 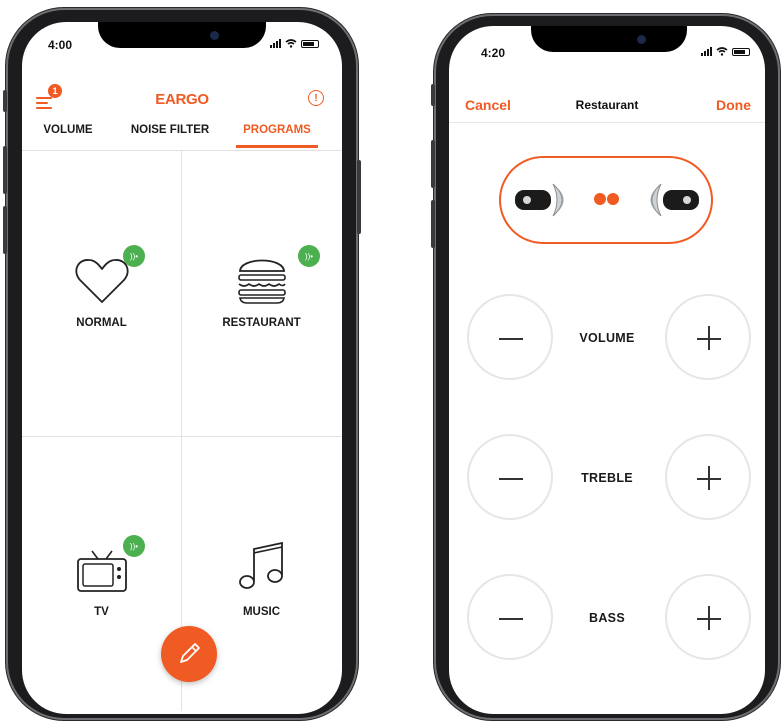 I want to click on bass-control: BASS, so click(x=607, y=619).